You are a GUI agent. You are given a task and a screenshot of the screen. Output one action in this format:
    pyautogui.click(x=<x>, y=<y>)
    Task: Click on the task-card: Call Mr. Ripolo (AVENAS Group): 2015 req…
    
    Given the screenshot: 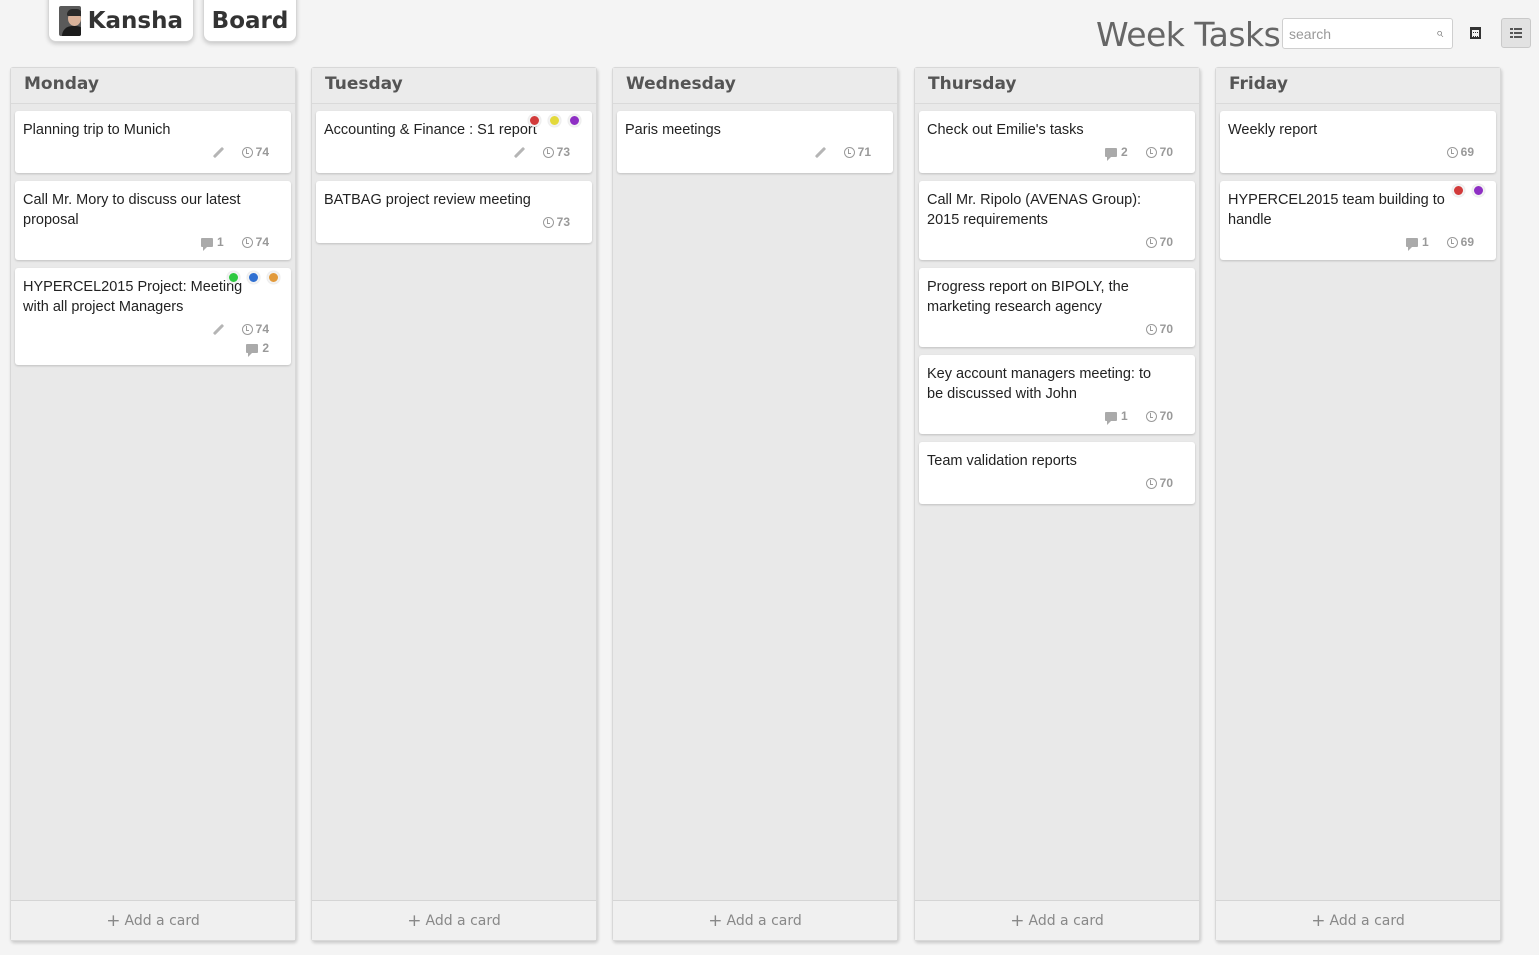 What is the action you would take?
    pyautogui.click(x=1057, y=220)
    